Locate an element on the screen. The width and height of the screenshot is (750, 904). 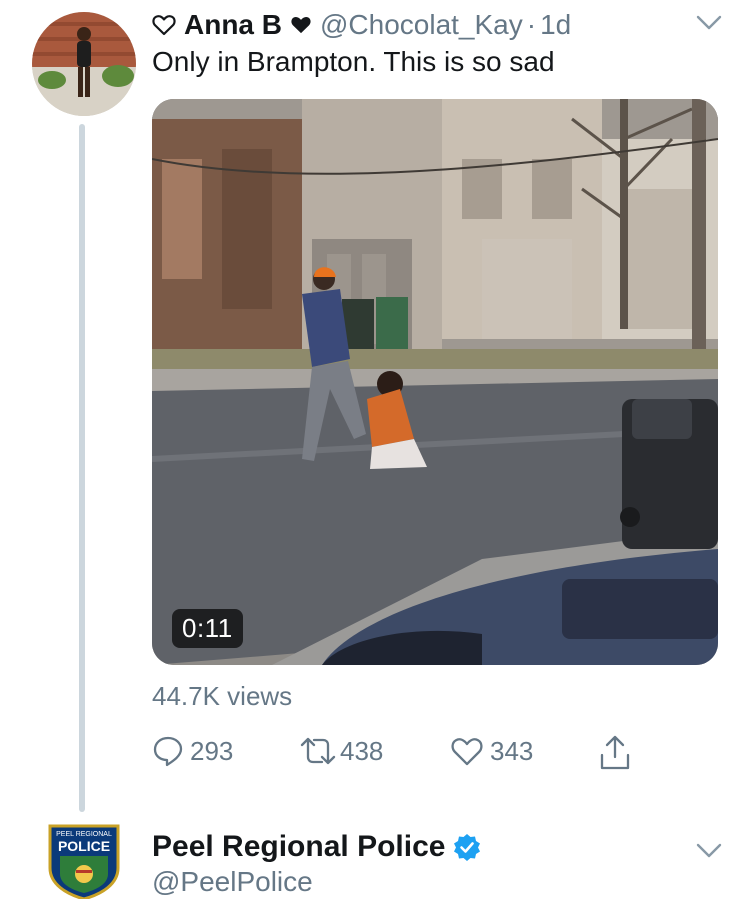
tweet-header: Anna B @Chocolat_Kay · 1d is located at coordinates (361, 25).